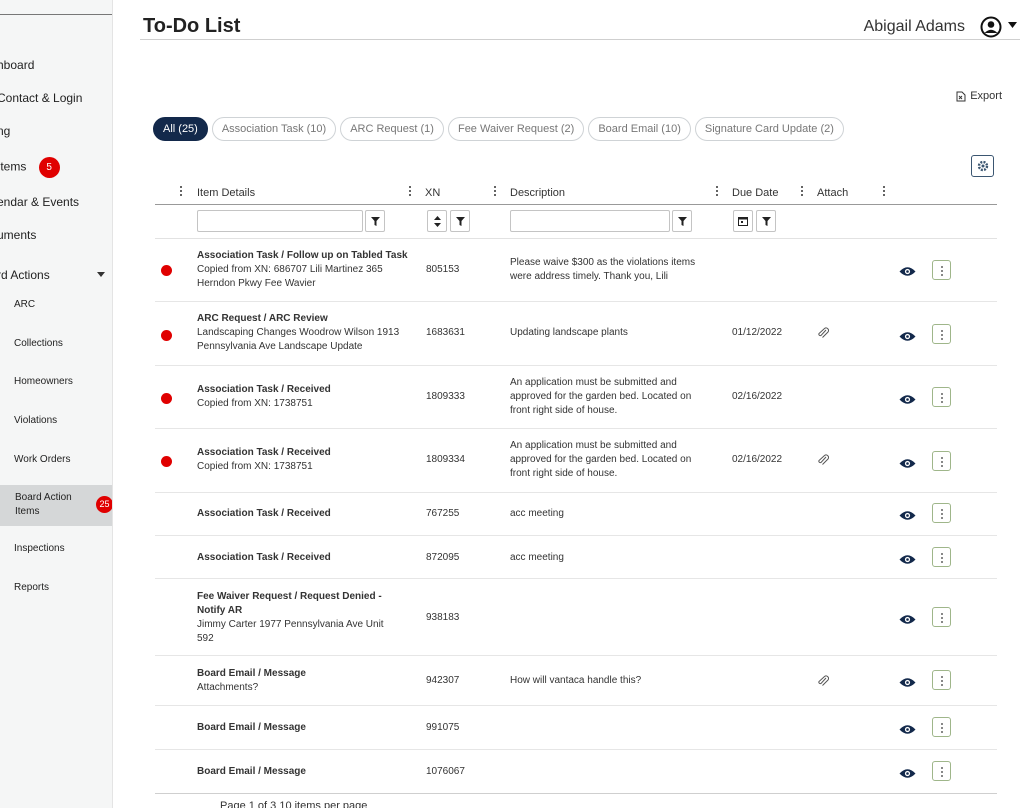 The height and width of the screenshot is (808, 1024). I want to click on sidebar-subitem-board-action-items: Board Action Items 25, so click(56, 505).